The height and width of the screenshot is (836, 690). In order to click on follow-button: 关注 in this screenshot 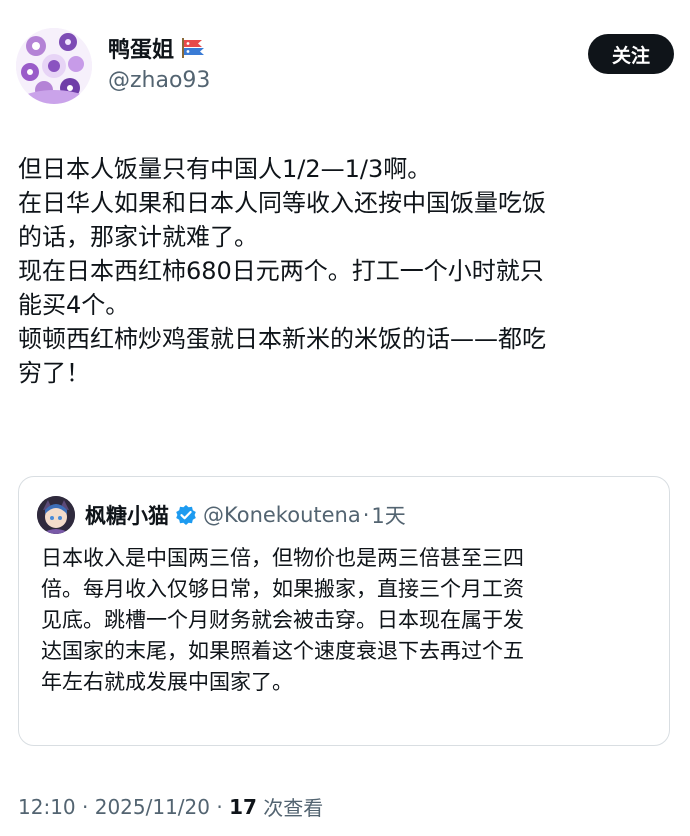, I will do `click(631, 54)`.